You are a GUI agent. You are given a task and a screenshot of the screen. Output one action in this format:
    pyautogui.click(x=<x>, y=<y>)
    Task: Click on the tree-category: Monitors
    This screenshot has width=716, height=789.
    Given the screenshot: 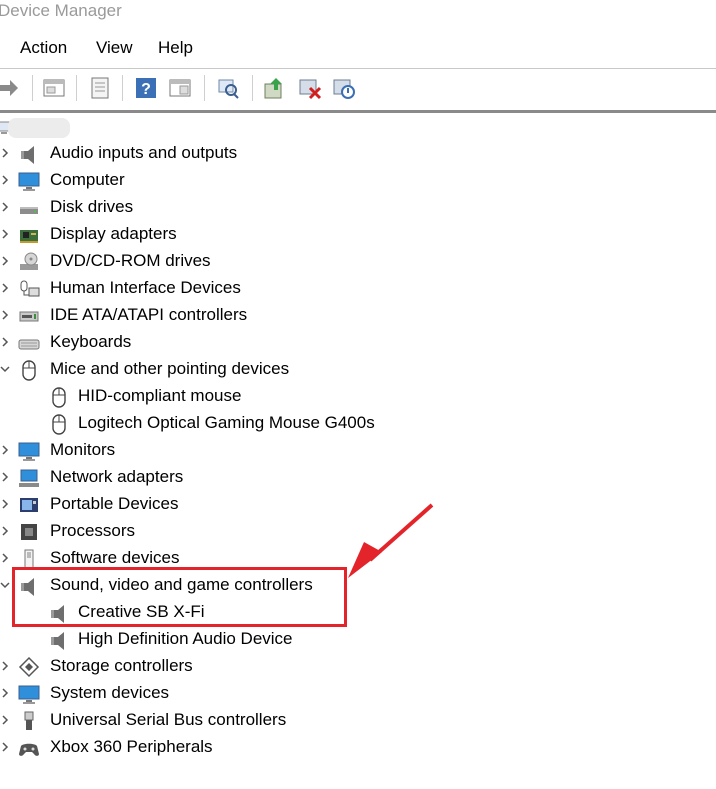 What is the action you would take?
    pyautogui.click(x=358, y=450)
    